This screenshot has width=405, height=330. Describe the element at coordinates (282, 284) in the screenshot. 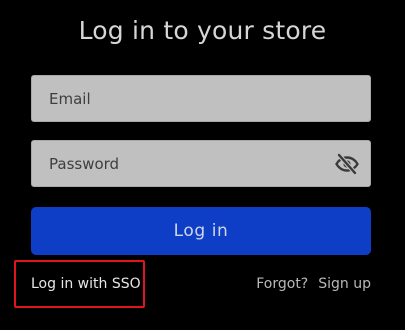

I see `forgot-link: Forgot?` at that location.